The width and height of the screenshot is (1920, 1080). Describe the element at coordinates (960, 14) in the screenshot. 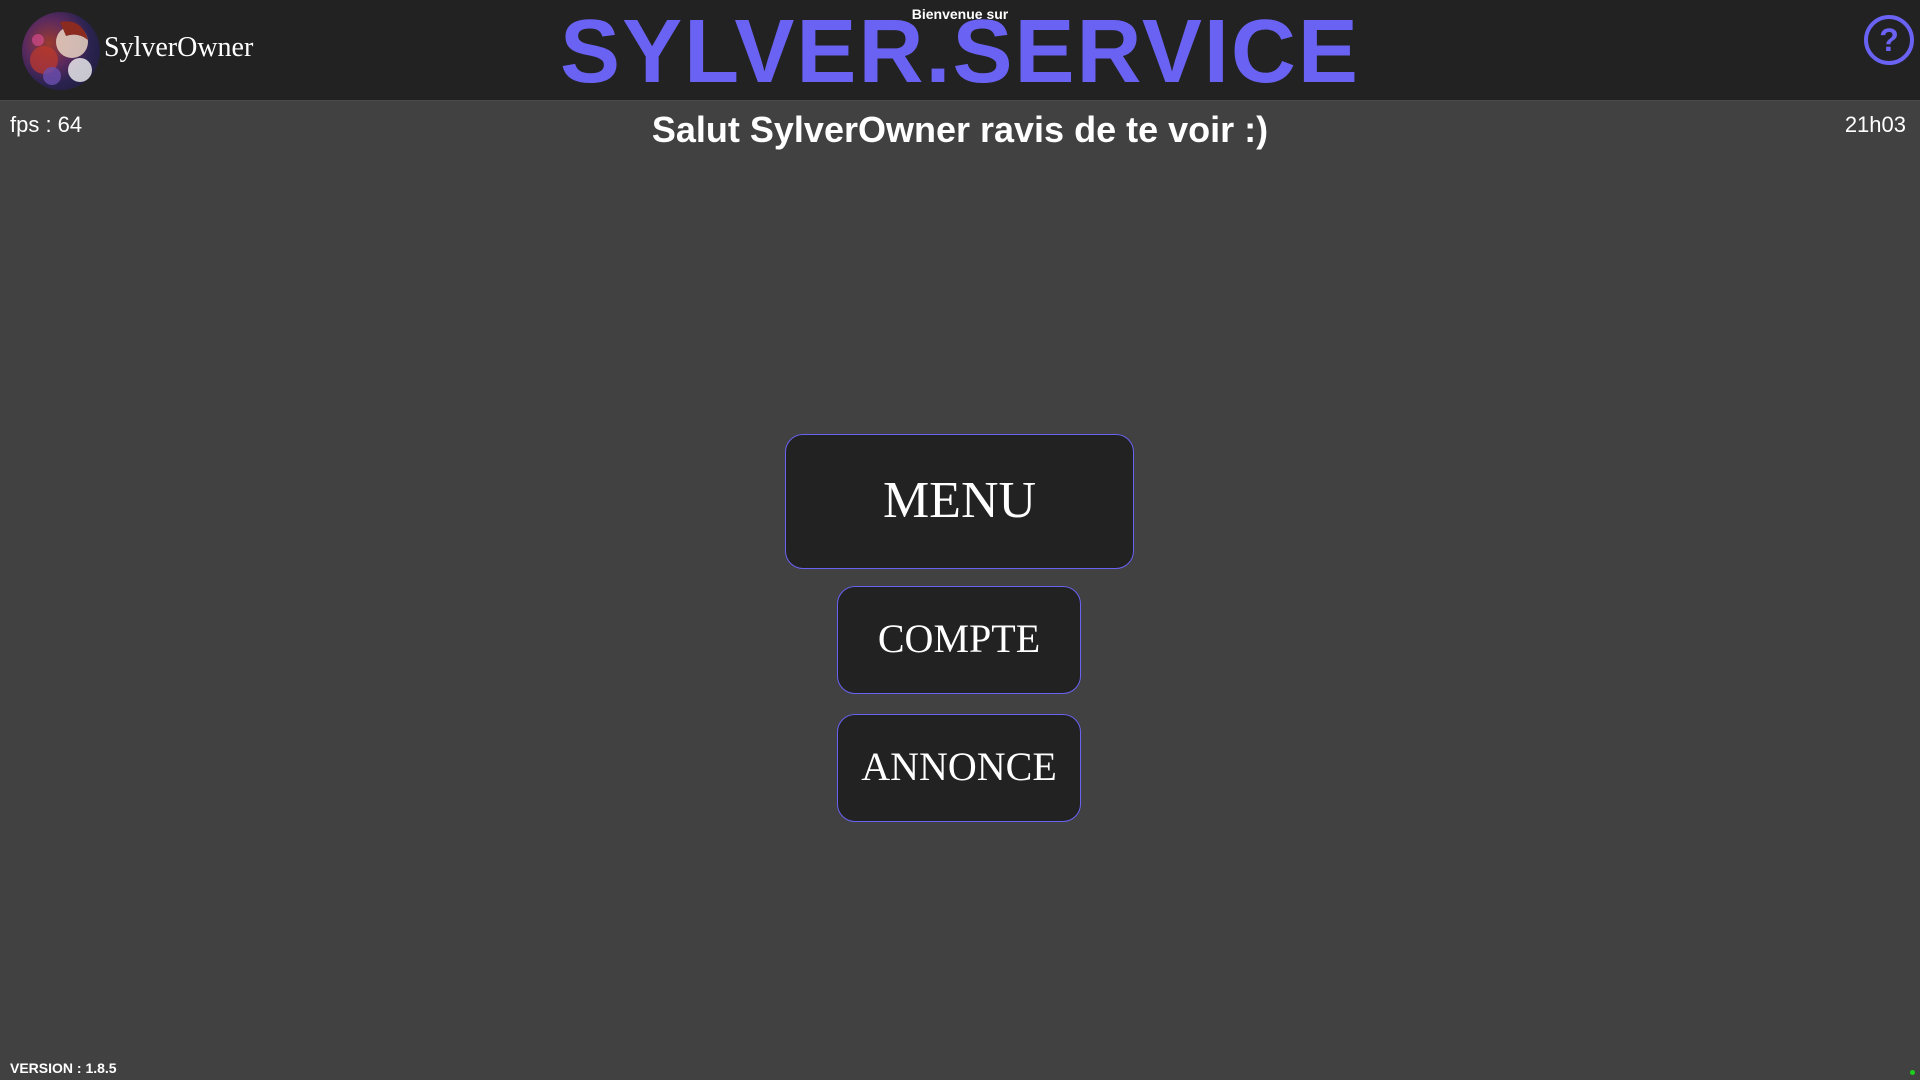

I see `welcome-text: Bienvenue sur` at that location.